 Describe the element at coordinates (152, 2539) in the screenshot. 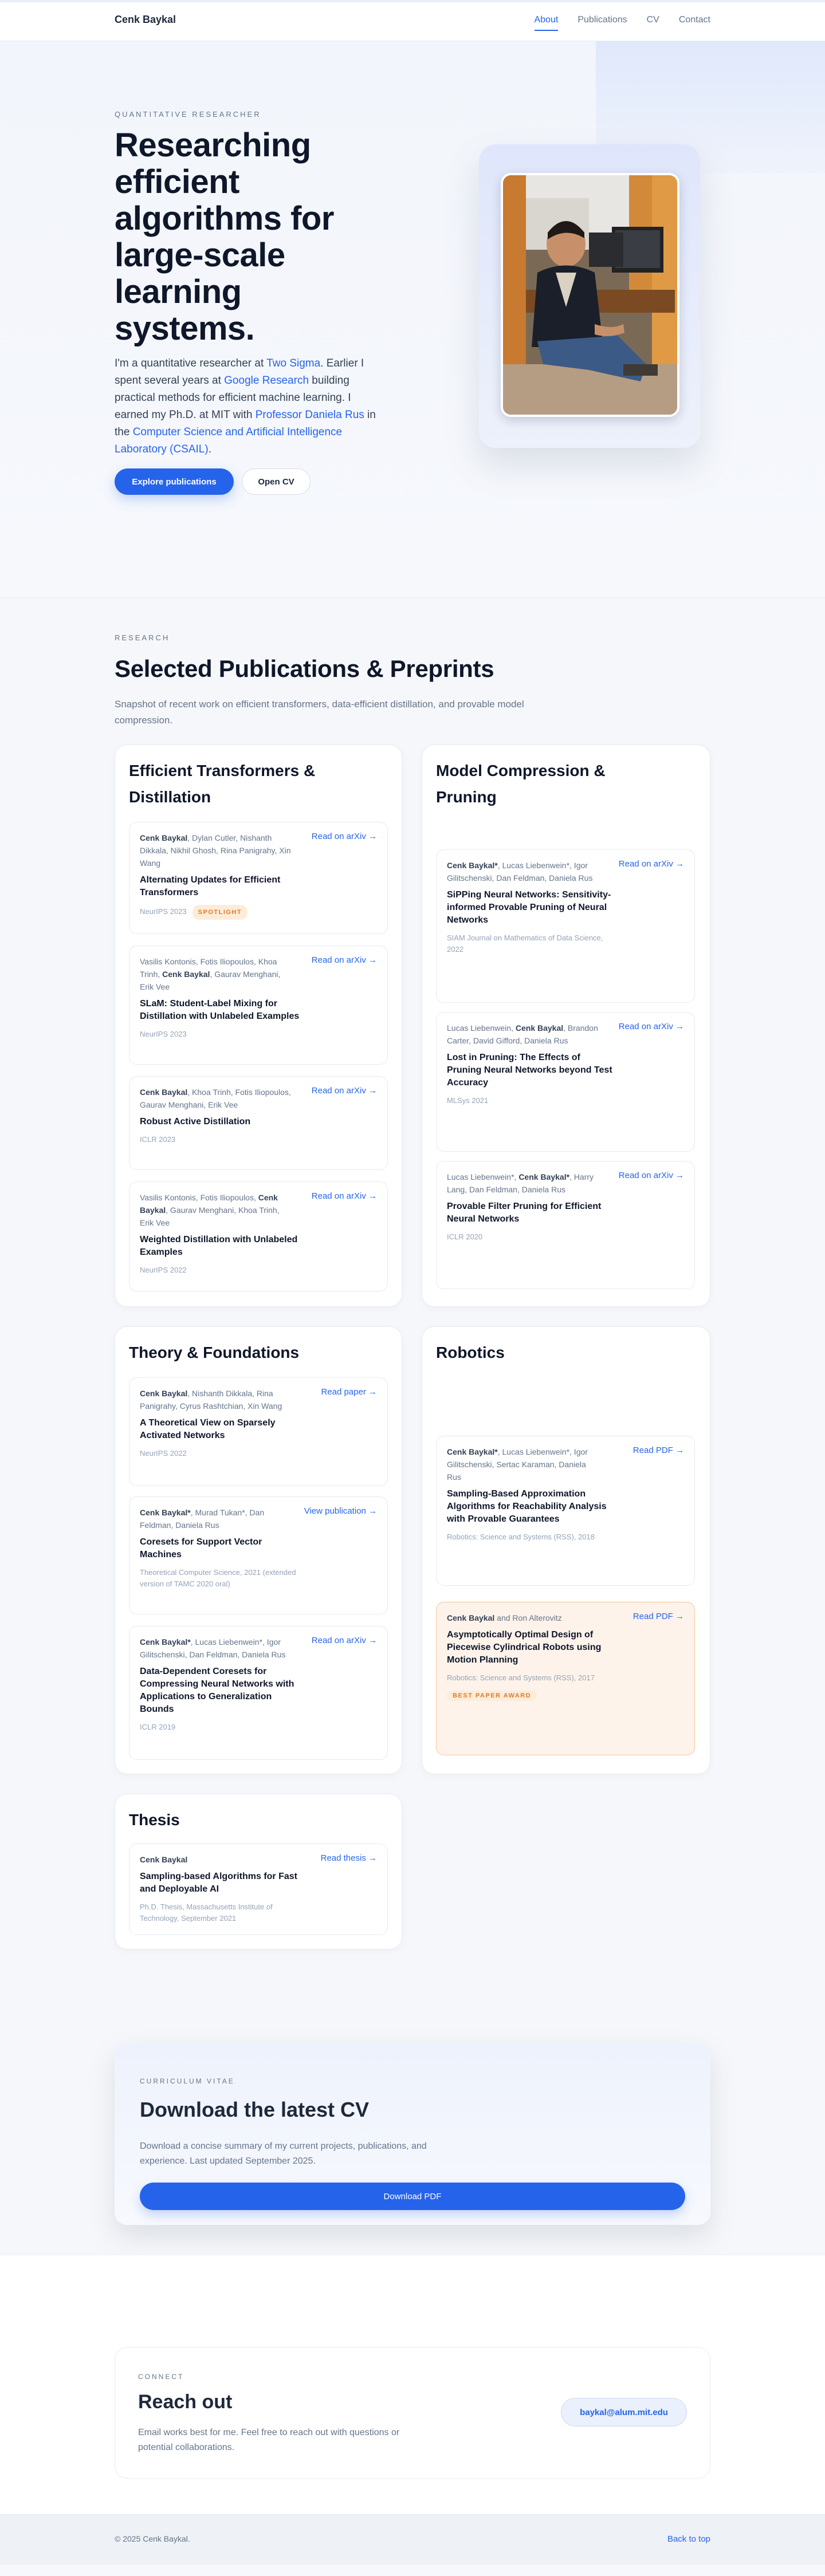

I see `footer-copyright: © 2025 Cenk Baykal.` at that location.